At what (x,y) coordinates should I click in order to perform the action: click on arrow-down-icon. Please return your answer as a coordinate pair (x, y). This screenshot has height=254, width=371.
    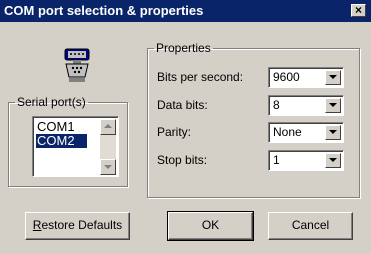
    Looking at the image, I should click on (108, 167).